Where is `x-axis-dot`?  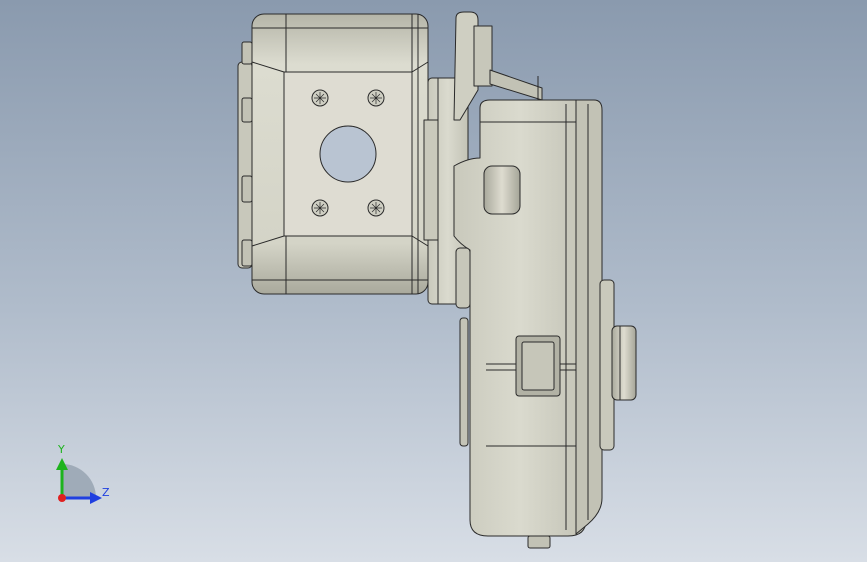
x-axis-dot is located at coordinates (62, 498).